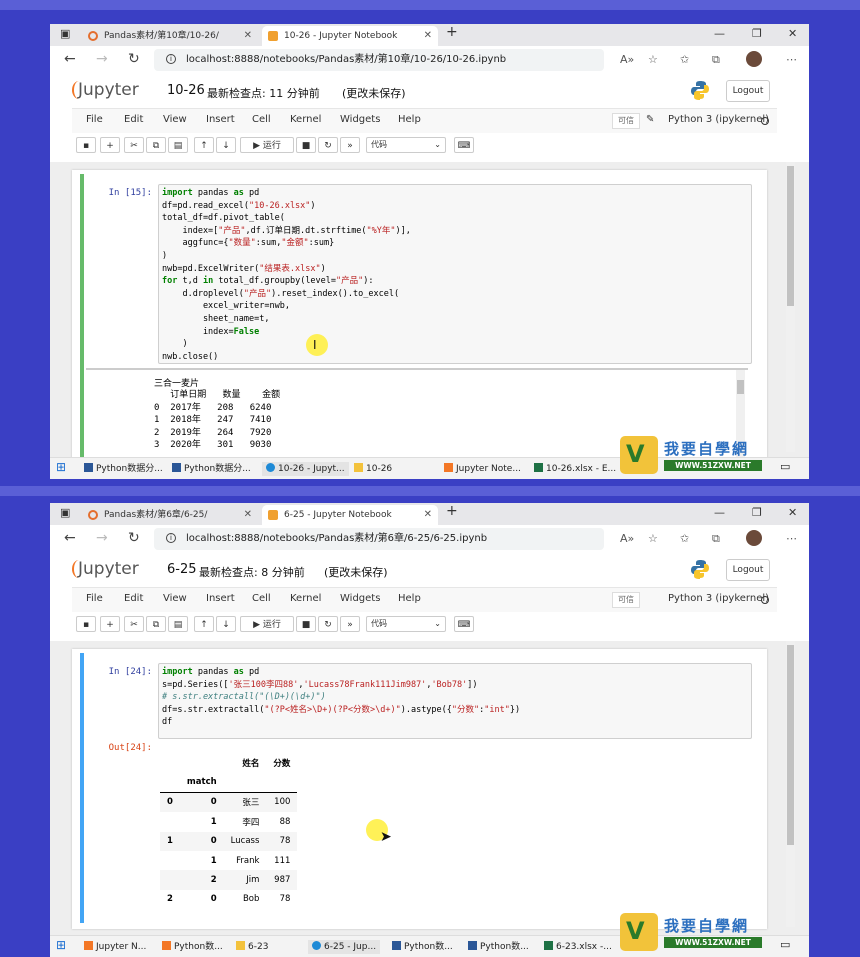 The height and width of the screenshot is (957, 860). What do you see at coordinates (156, 145) in the screenshot?
I see `copy-icon: ⧉` at bounding box center [156, 145].